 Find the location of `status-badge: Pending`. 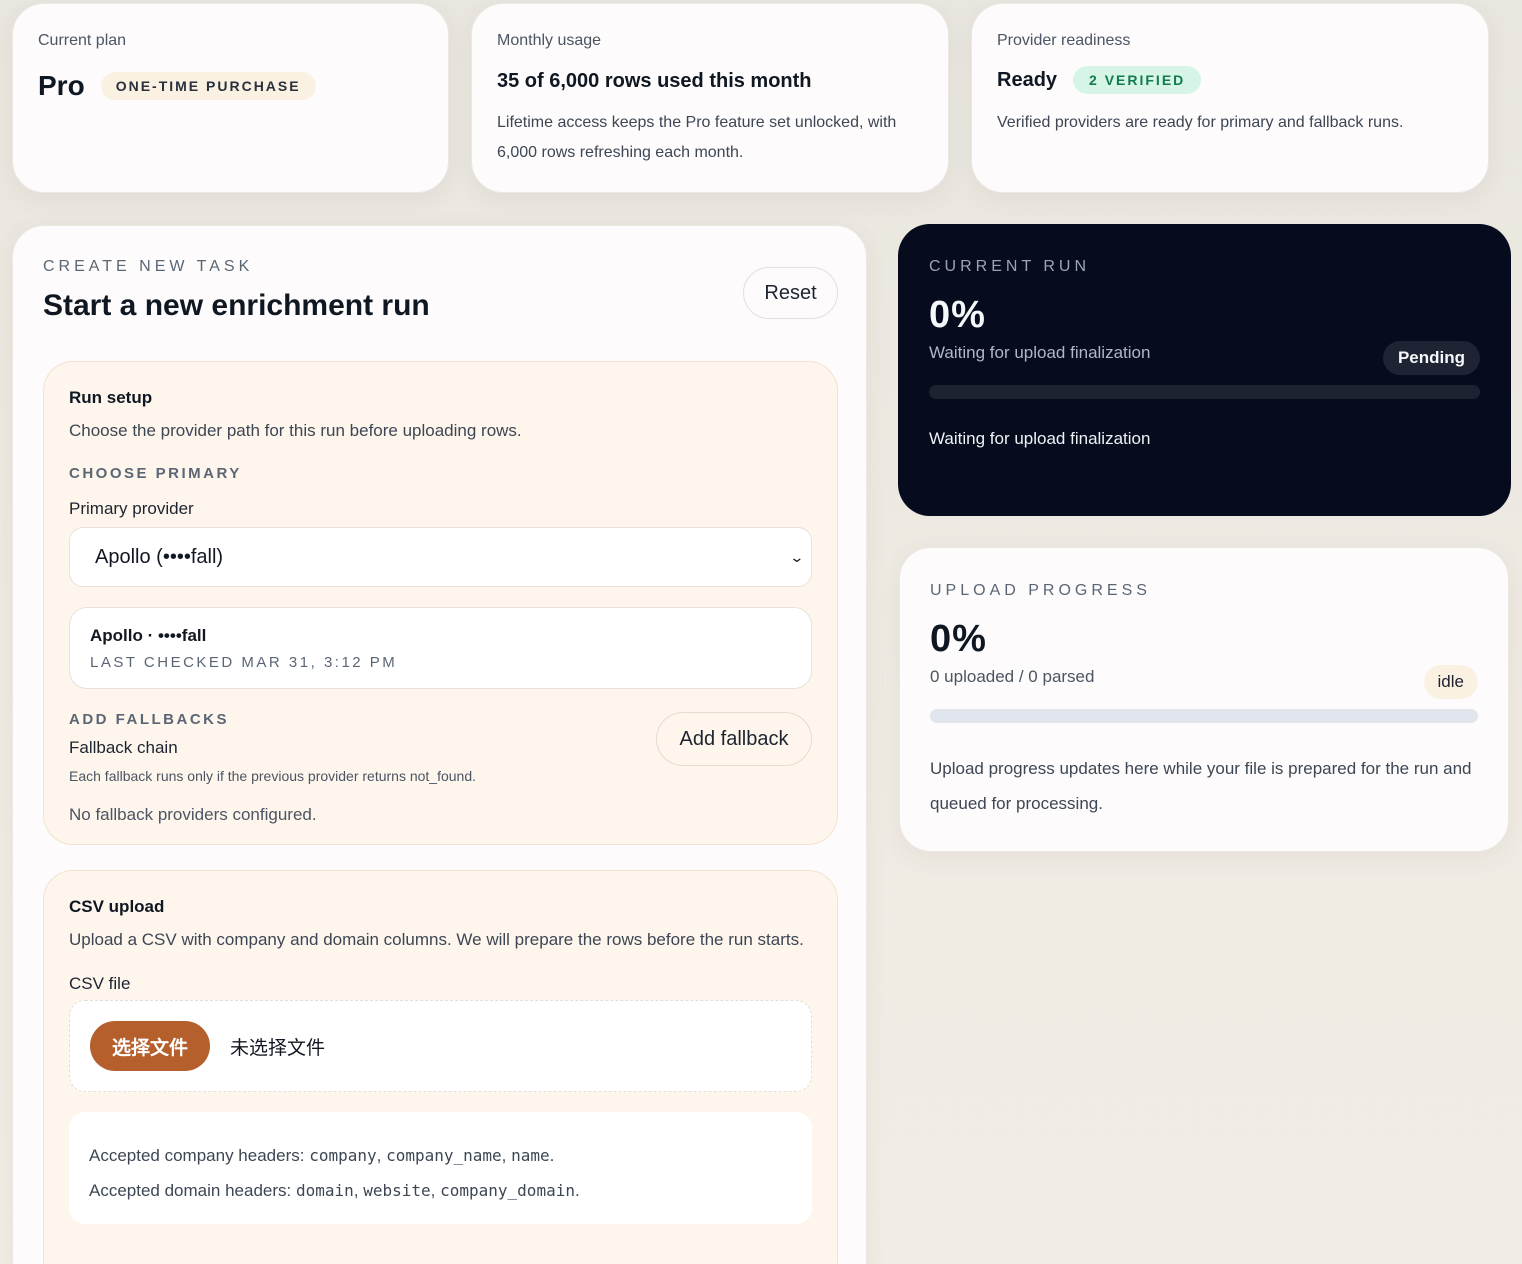

status-badge: Pending is located at coordinates (1431, 358).